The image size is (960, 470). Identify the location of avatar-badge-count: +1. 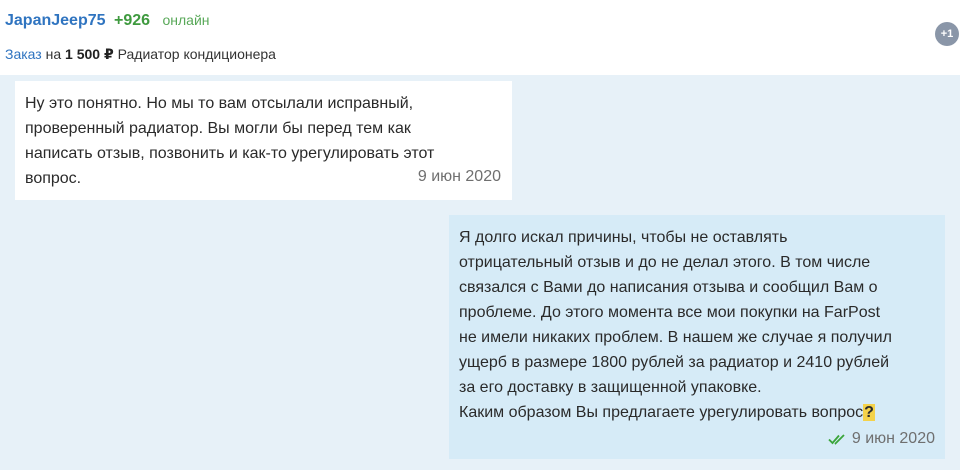
(947, 34).